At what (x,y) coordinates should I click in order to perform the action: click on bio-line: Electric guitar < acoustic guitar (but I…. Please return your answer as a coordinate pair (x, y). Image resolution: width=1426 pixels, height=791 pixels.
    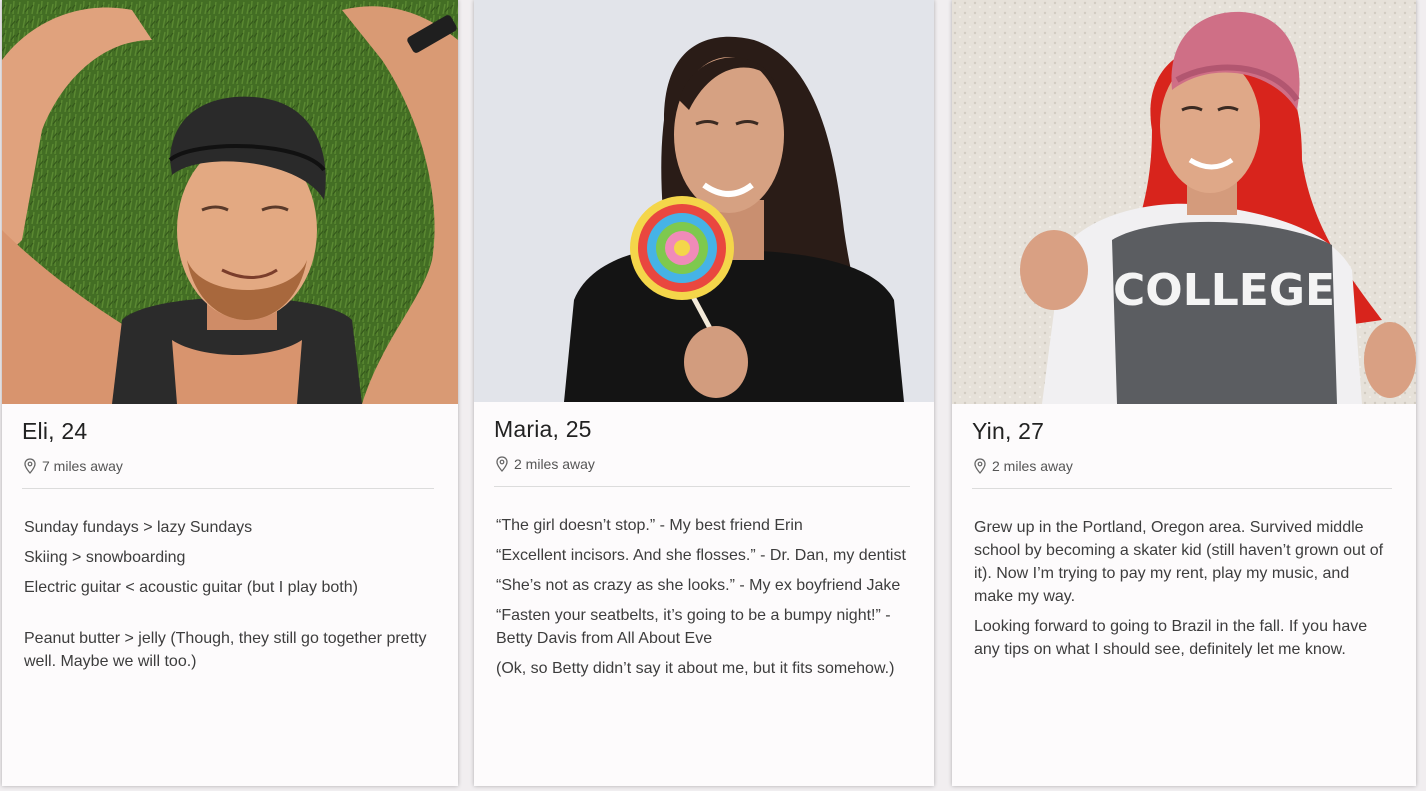
    Looking at the image, I should click on (191, 587).